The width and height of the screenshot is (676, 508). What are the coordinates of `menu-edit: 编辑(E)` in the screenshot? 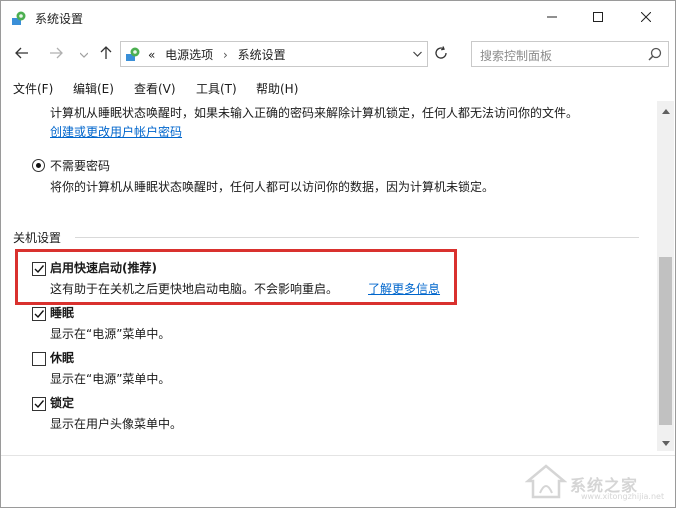 It's located at (93, 88).